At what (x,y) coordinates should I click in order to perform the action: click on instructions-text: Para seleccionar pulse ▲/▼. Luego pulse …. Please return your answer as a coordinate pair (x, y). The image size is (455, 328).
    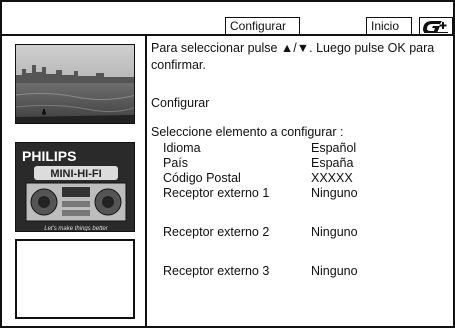
    Looking at the image, I should click on (293, 56).